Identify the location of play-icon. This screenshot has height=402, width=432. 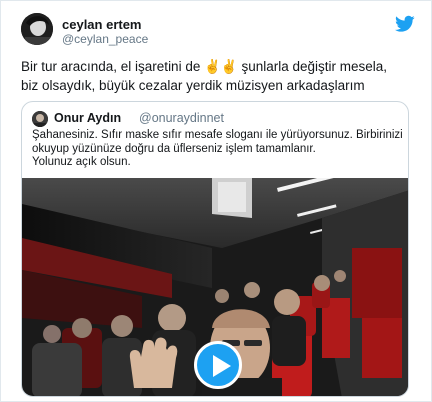
(222, 366).